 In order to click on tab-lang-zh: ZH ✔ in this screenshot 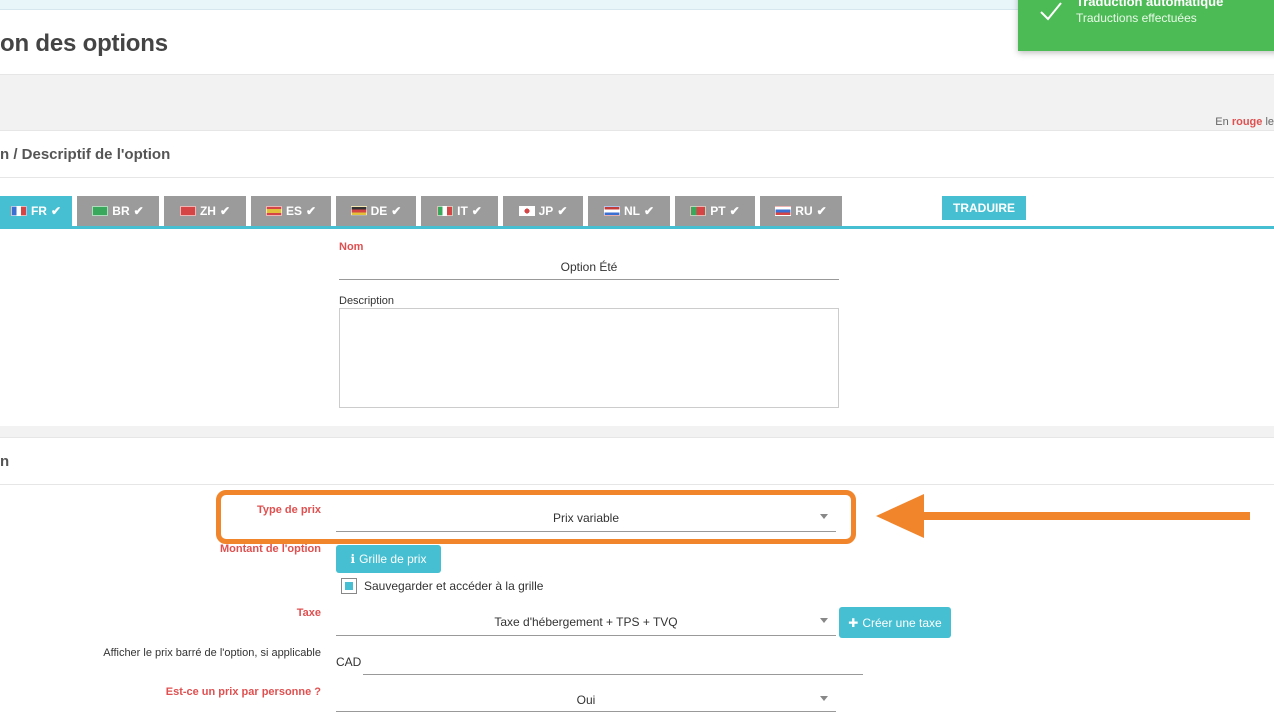, I will do `click(205, 211)`.